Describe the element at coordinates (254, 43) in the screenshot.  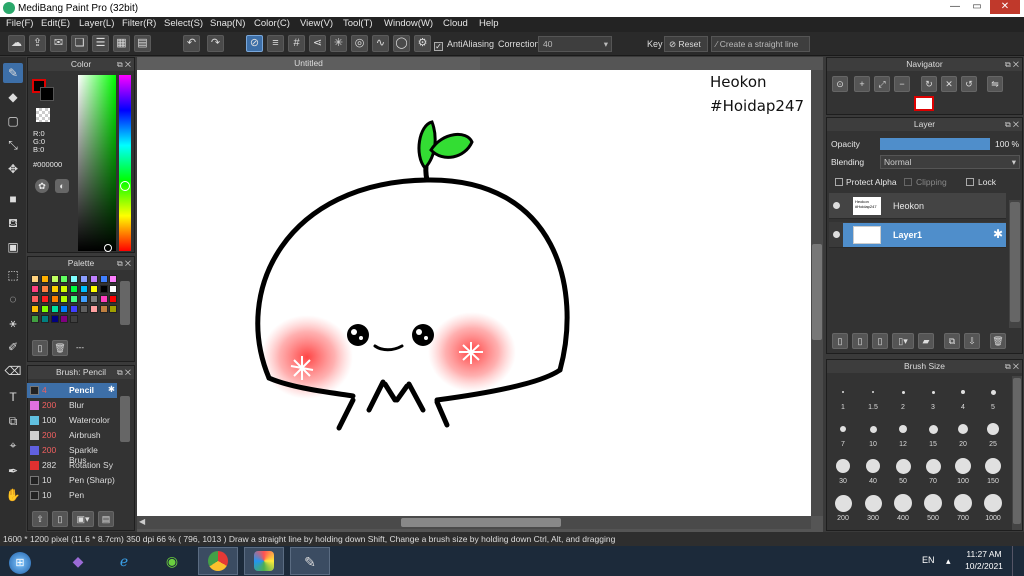
I see `no-snap-icon: ⊘` at that location.